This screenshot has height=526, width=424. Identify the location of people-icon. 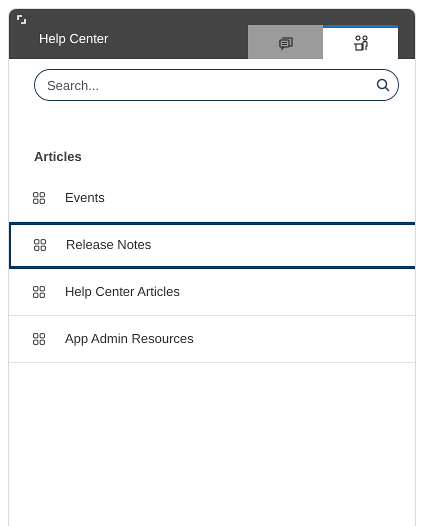
(360, 43).